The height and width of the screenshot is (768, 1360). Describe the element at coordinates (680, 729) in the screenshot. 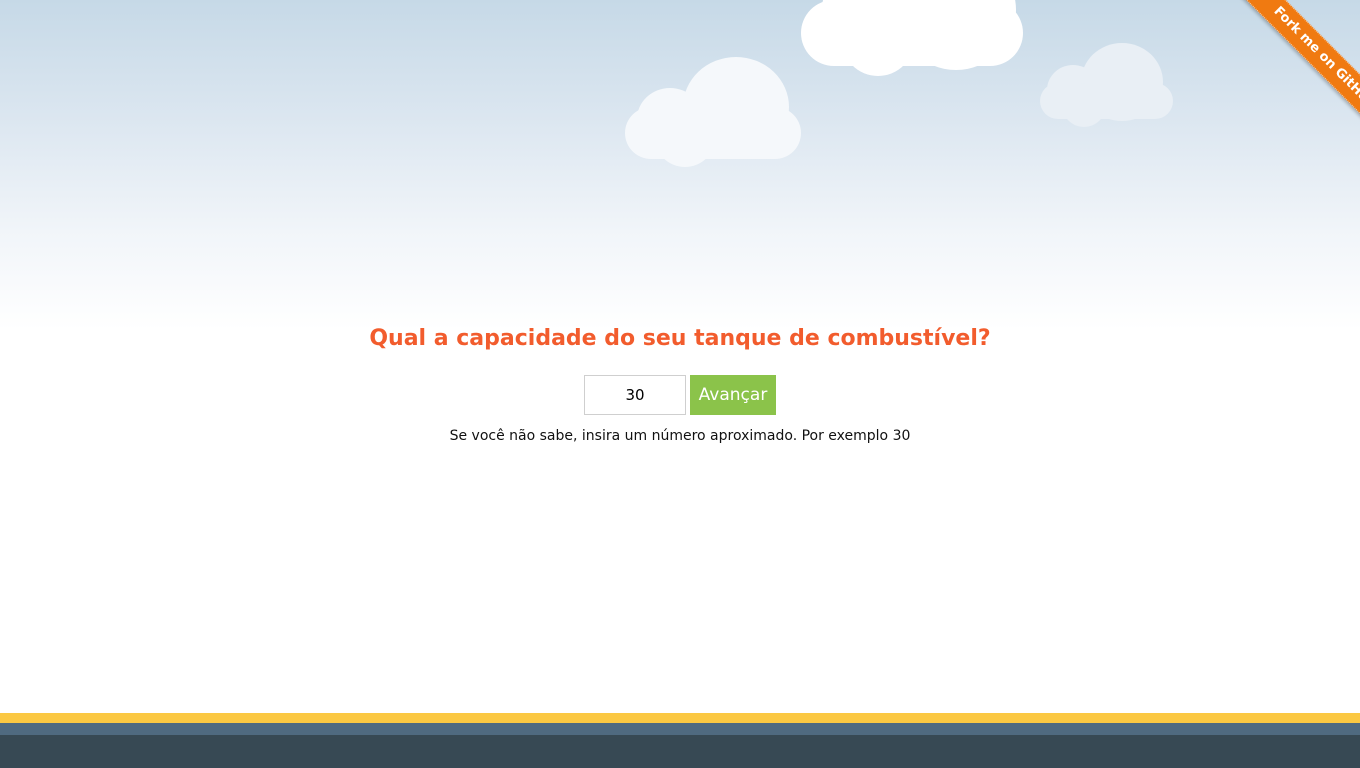

I see `footer-stripe-blue` at that location.